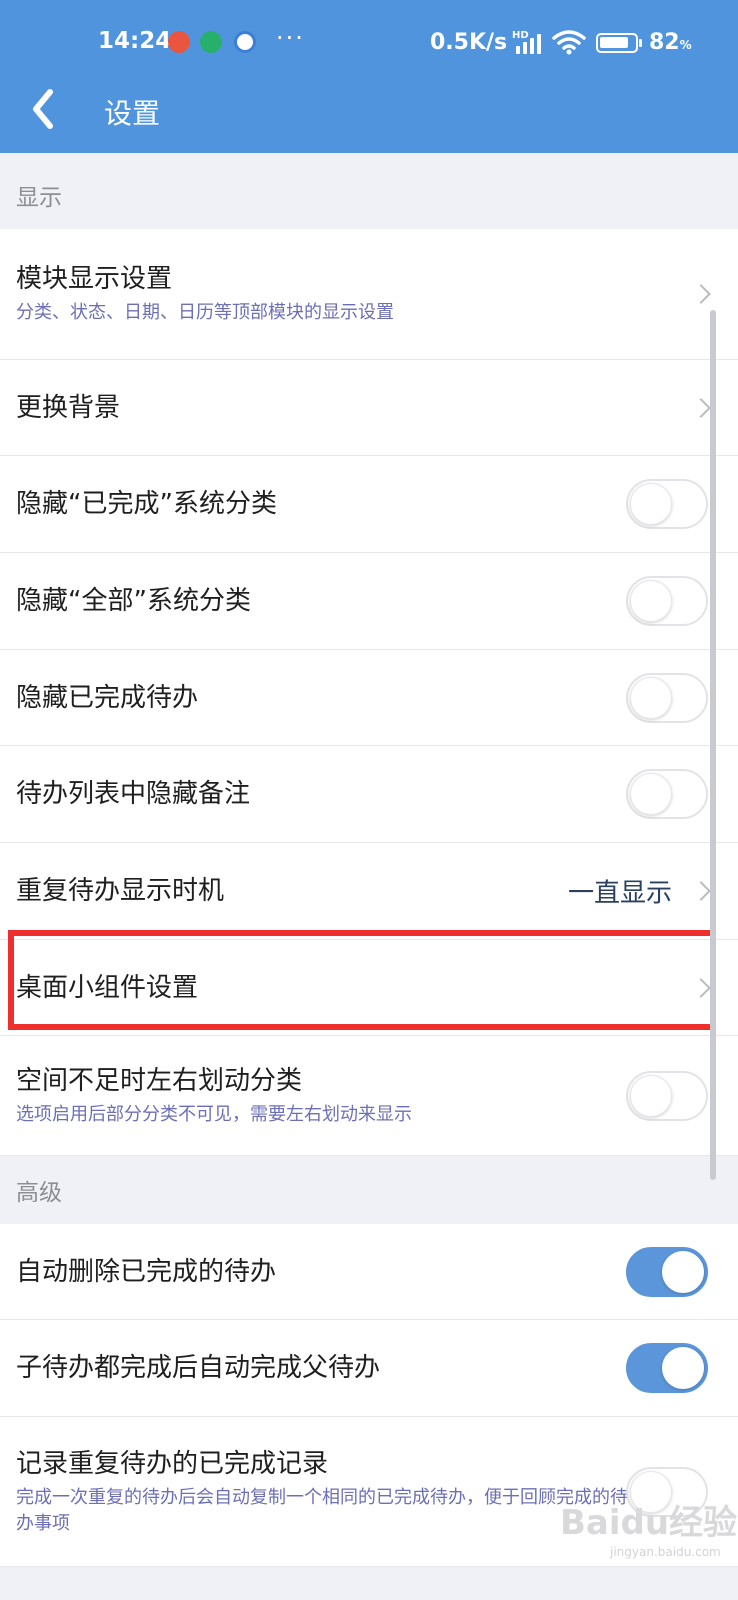 The height and width of the screenshot is (1600, 738). Describe the element at coordinates (369, 1368) in the screenshot. I see `setting-auto-complete-parent: 子待办都完成后自动完成父待办` at that location.